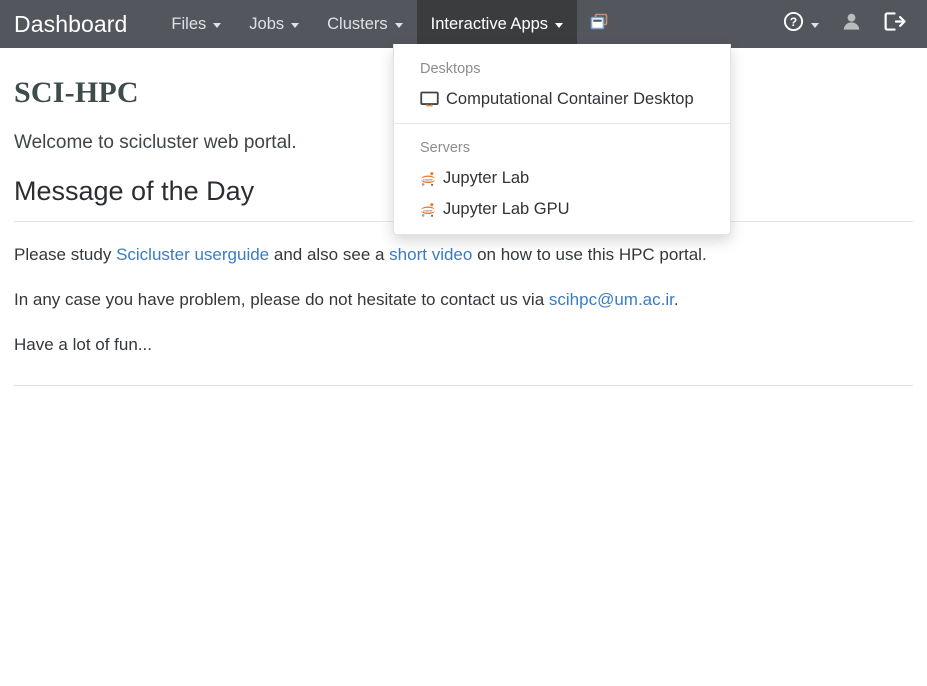 Image resolution: width=927 pixels, height=686 pixels. I want to click on clone-windows-icon-button, so click(599, 24).